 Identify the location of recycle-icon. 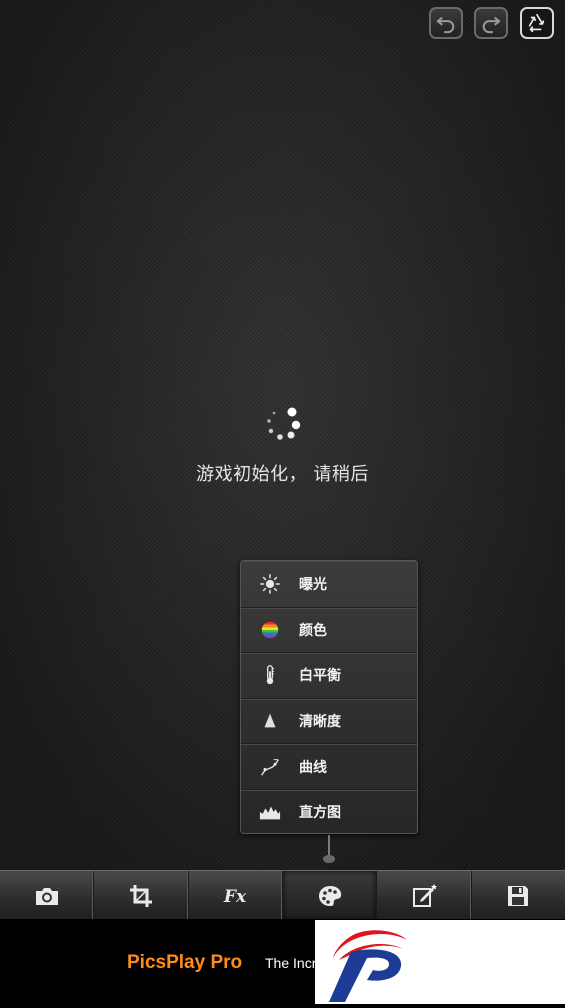
(536, 23).